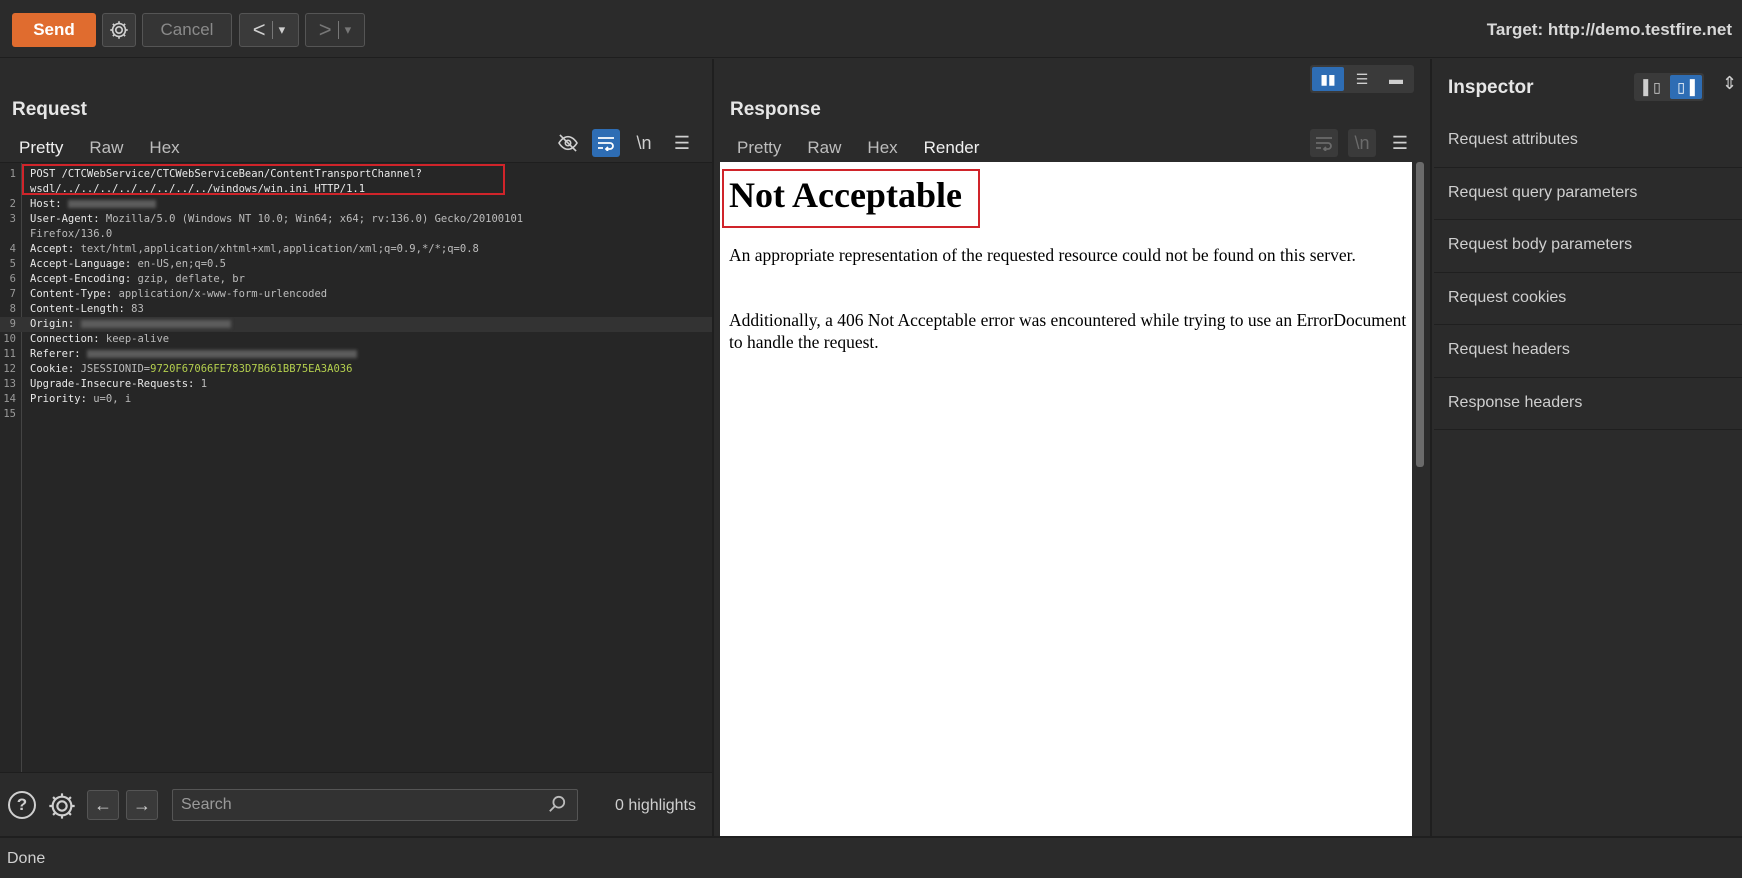 The image size is (1742, 878). I want to click on scrollbar-thumb, so click(1420, 314).